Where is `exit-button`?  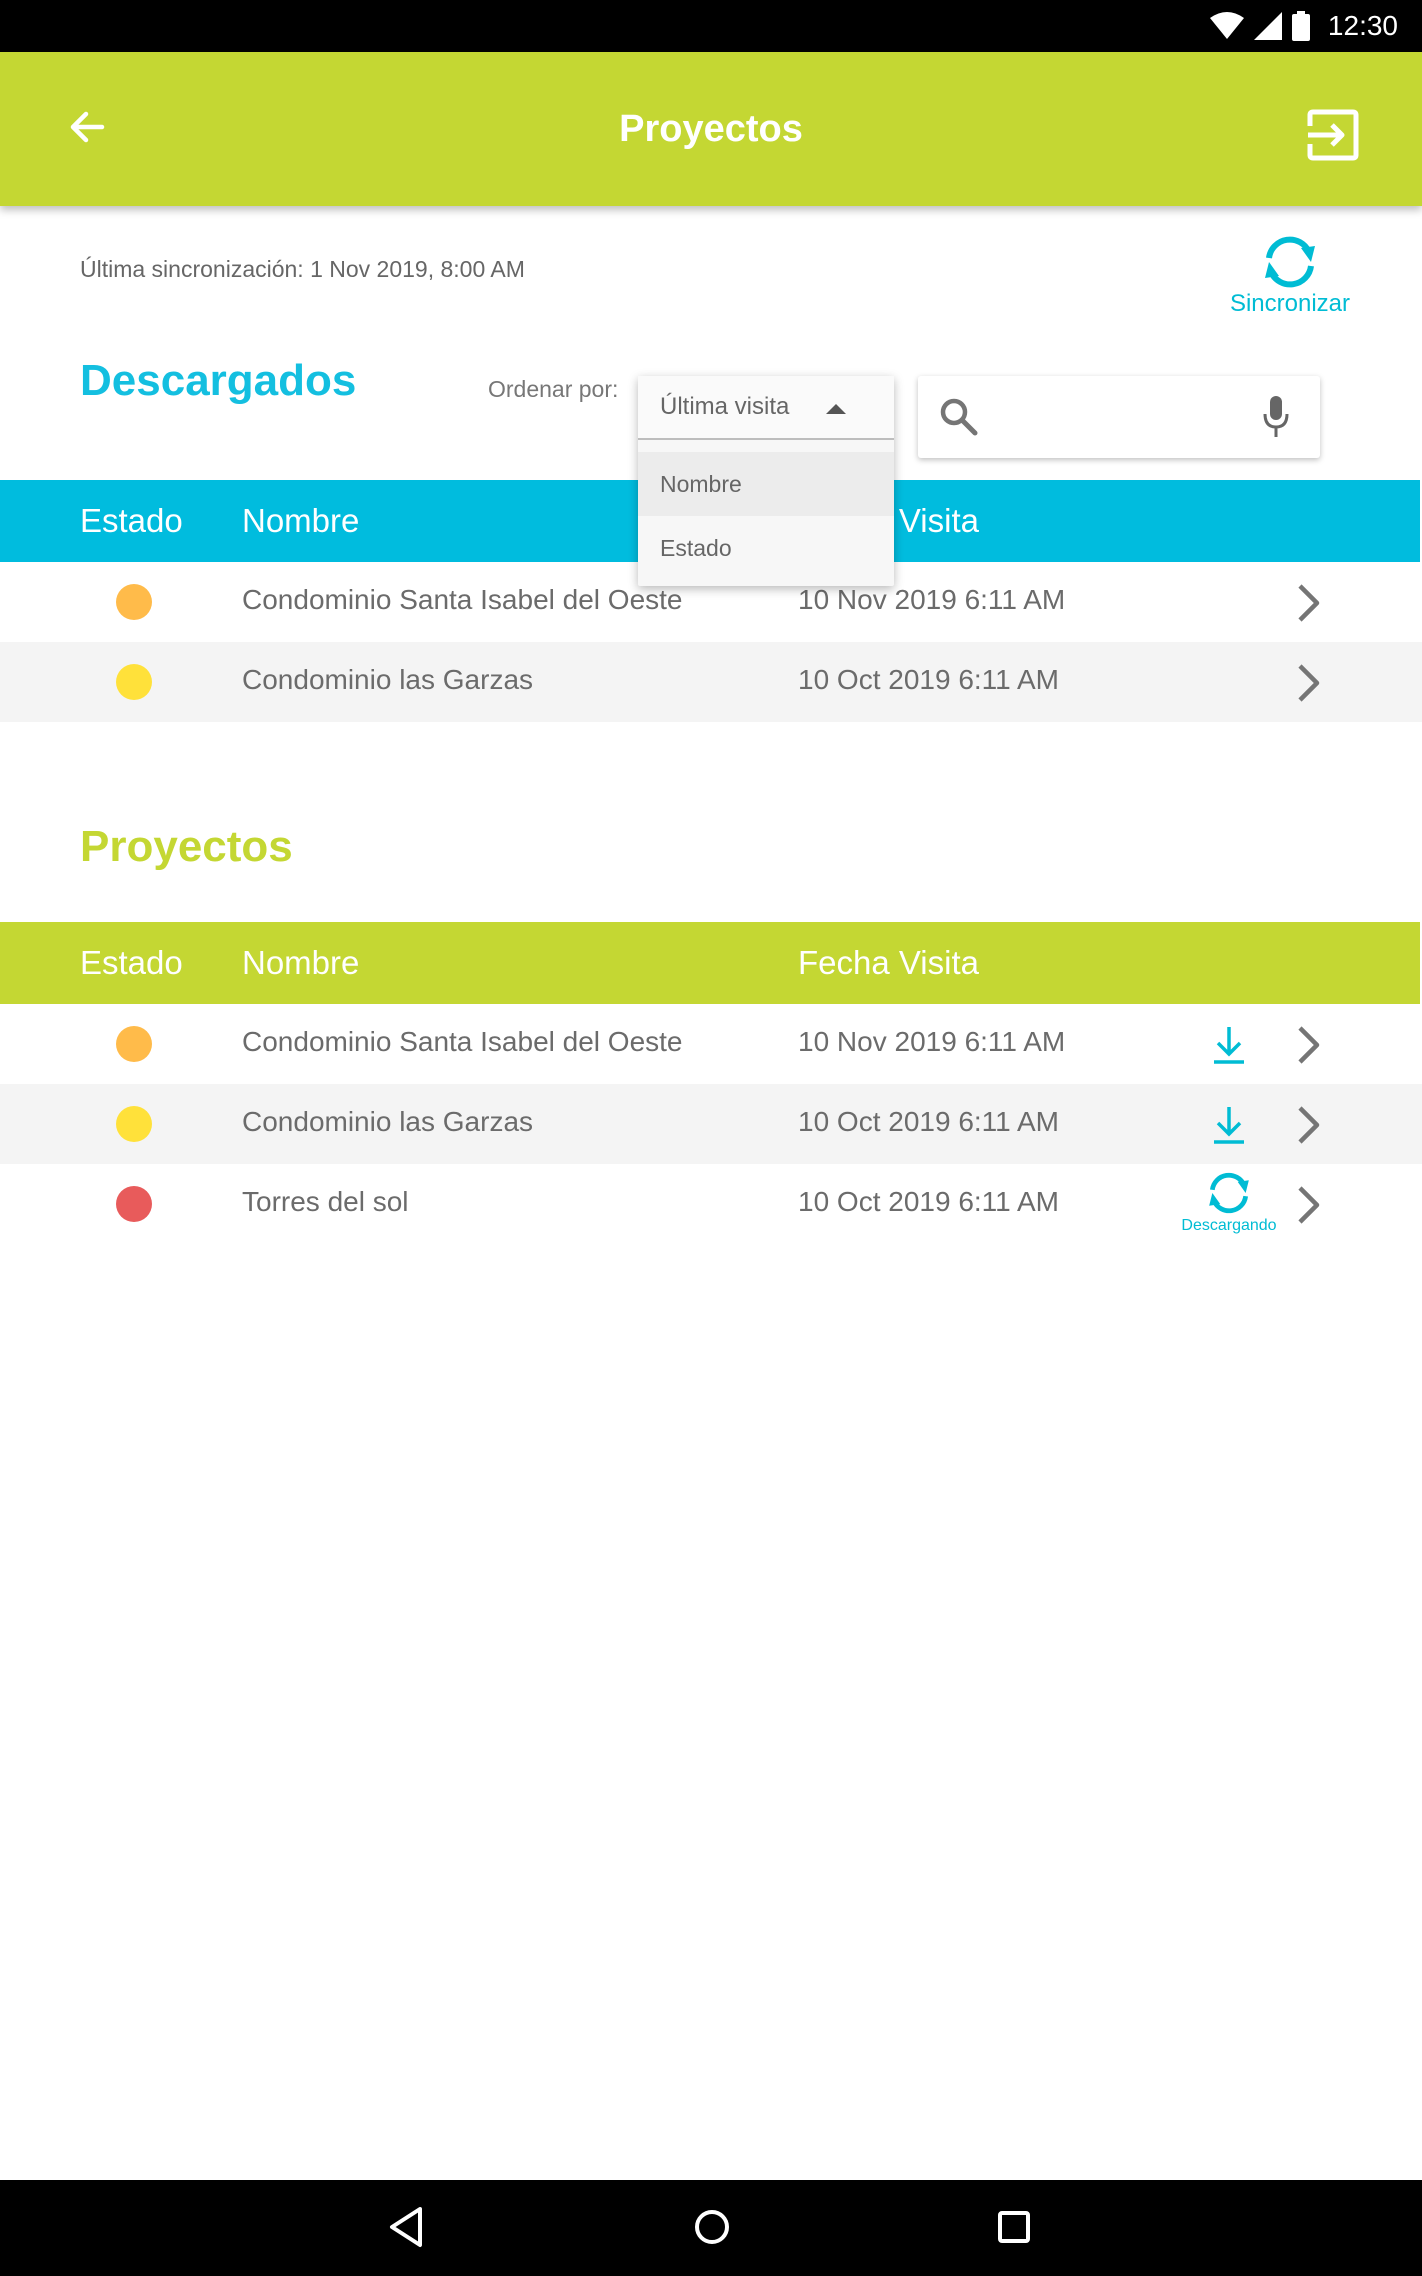 exit-button is located at coordinates (1333, 135).